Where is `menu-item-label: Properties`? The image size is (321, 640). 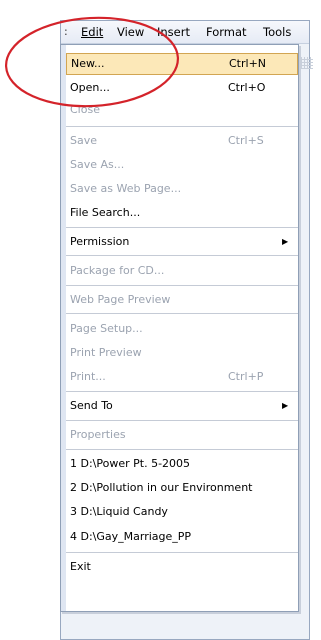 menu-item-label: Properties is located at coordinates (98, 434).